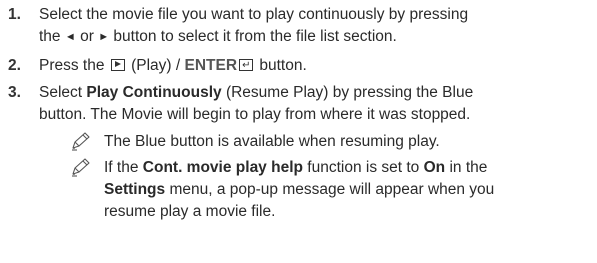 The height and width of the screenshot is (263, 597). What do you see at coordinates (72, 65) in the screenshot?
I see `text-fragment: Press the` at bounding box center [72, 65].